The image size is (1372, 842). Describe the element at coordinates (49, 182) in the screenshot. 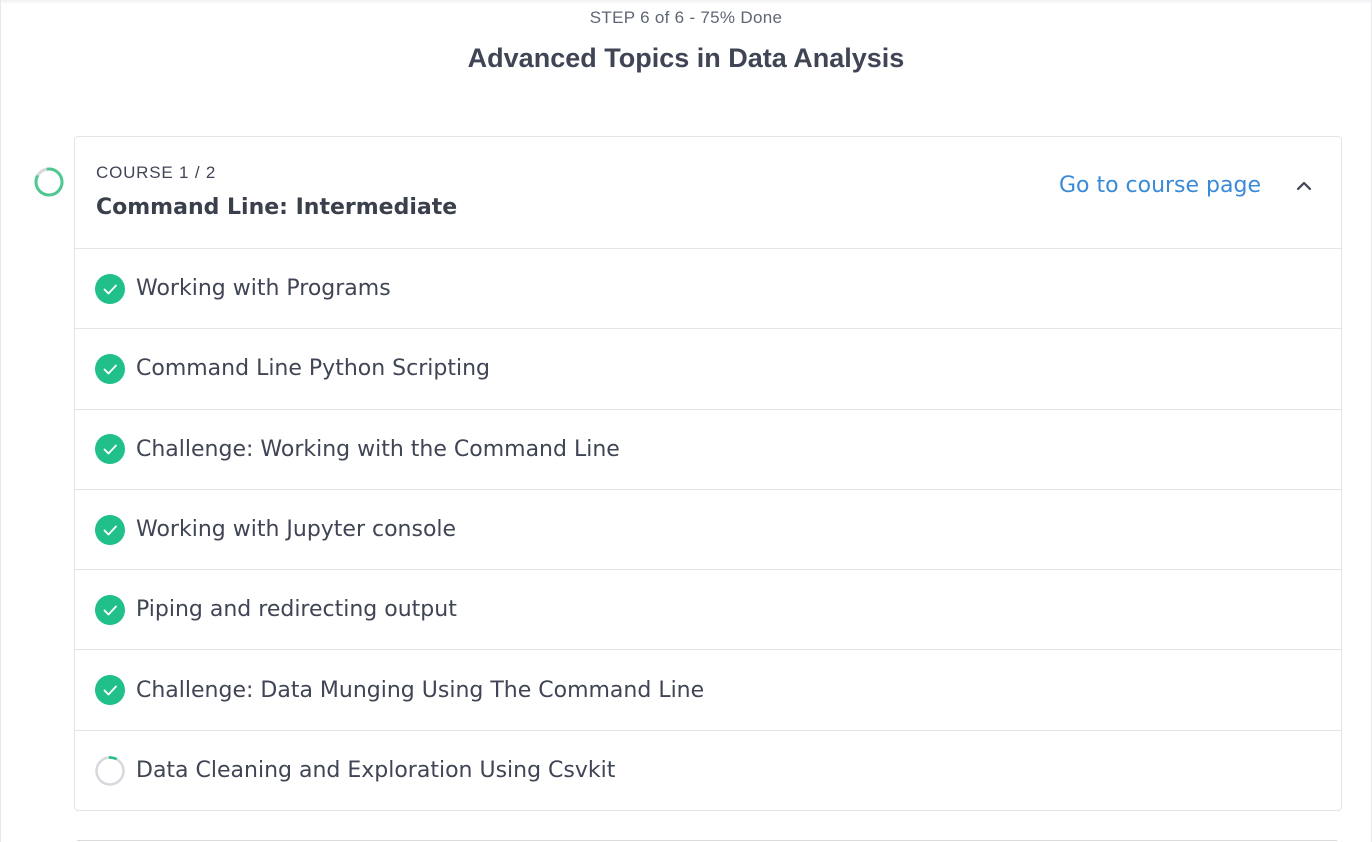

I see `course-progress-ring-icon` at that location.